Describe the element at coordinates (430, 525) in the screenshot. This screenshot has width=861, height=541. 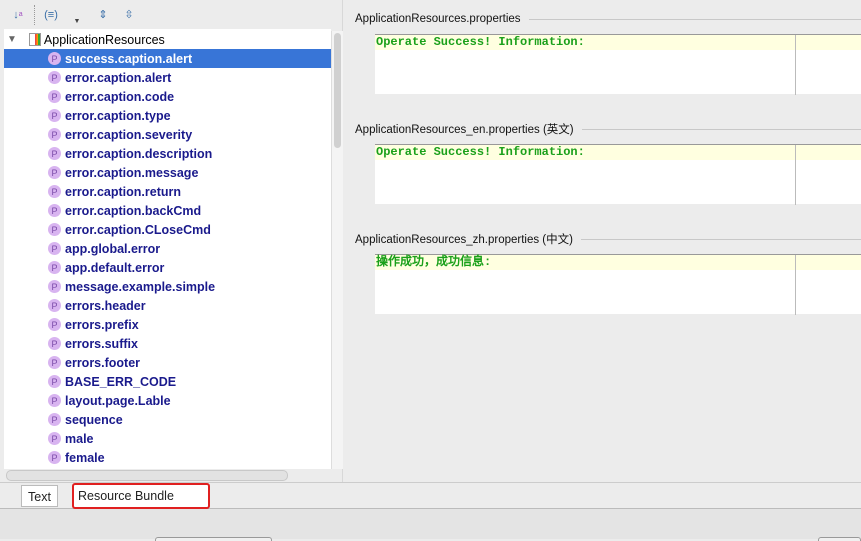
I see `status-bar` at that location.